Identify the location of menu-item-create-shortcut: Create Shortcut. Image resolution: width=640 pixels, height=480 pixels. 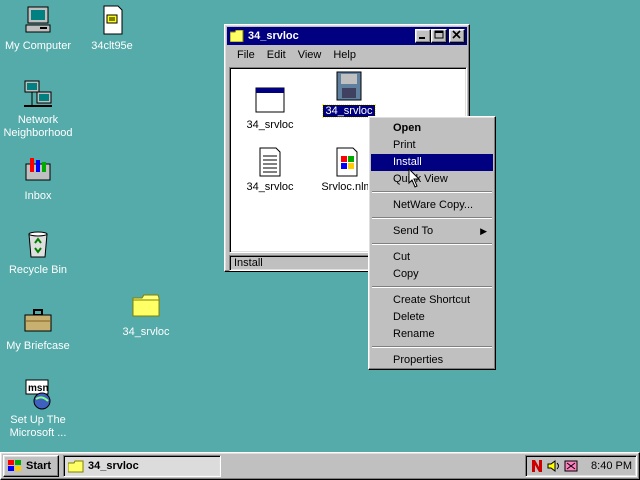
(432, 300).